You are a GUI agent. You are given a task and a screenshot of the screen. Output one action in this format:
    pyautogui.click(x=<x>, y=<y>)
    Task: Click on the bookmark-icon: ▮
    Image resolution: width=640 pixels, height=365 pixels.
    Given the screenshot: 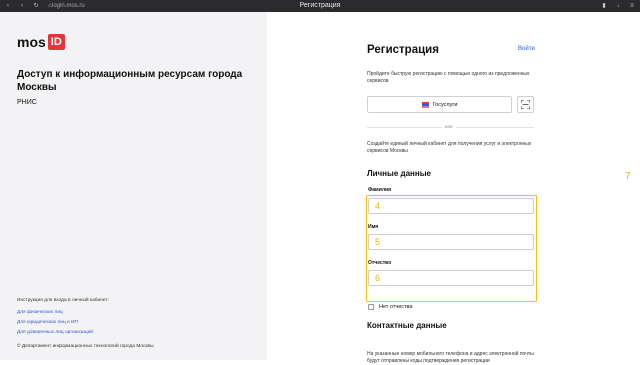 What is the action you would take?
    pyautogui.click(x=604, y=6)
    